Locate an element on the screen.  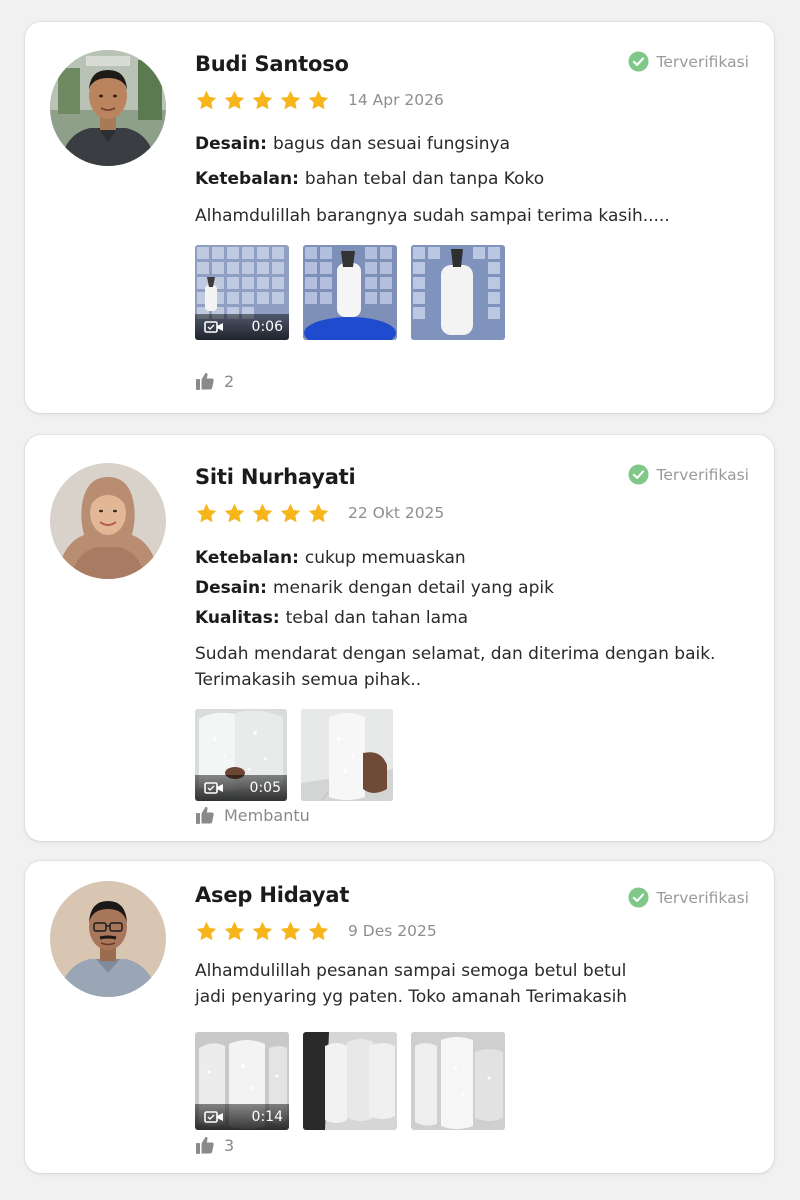
helpful-label: Membantu is located at coordinates (267, 815).